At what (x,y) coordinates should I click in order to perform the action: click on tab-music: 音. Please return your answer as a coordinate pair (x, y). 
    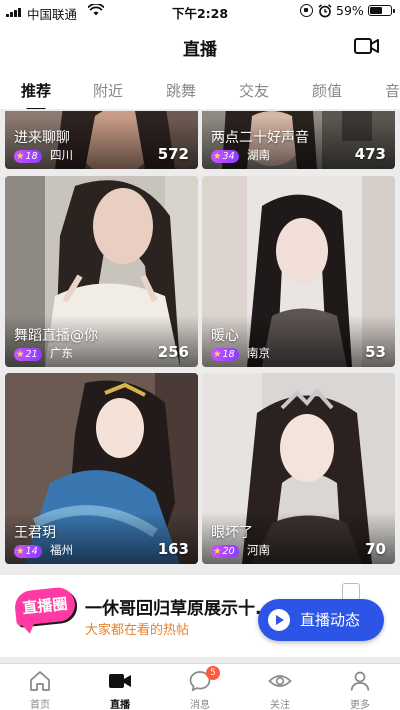
    Looking at the image, I should click on (392, 90).